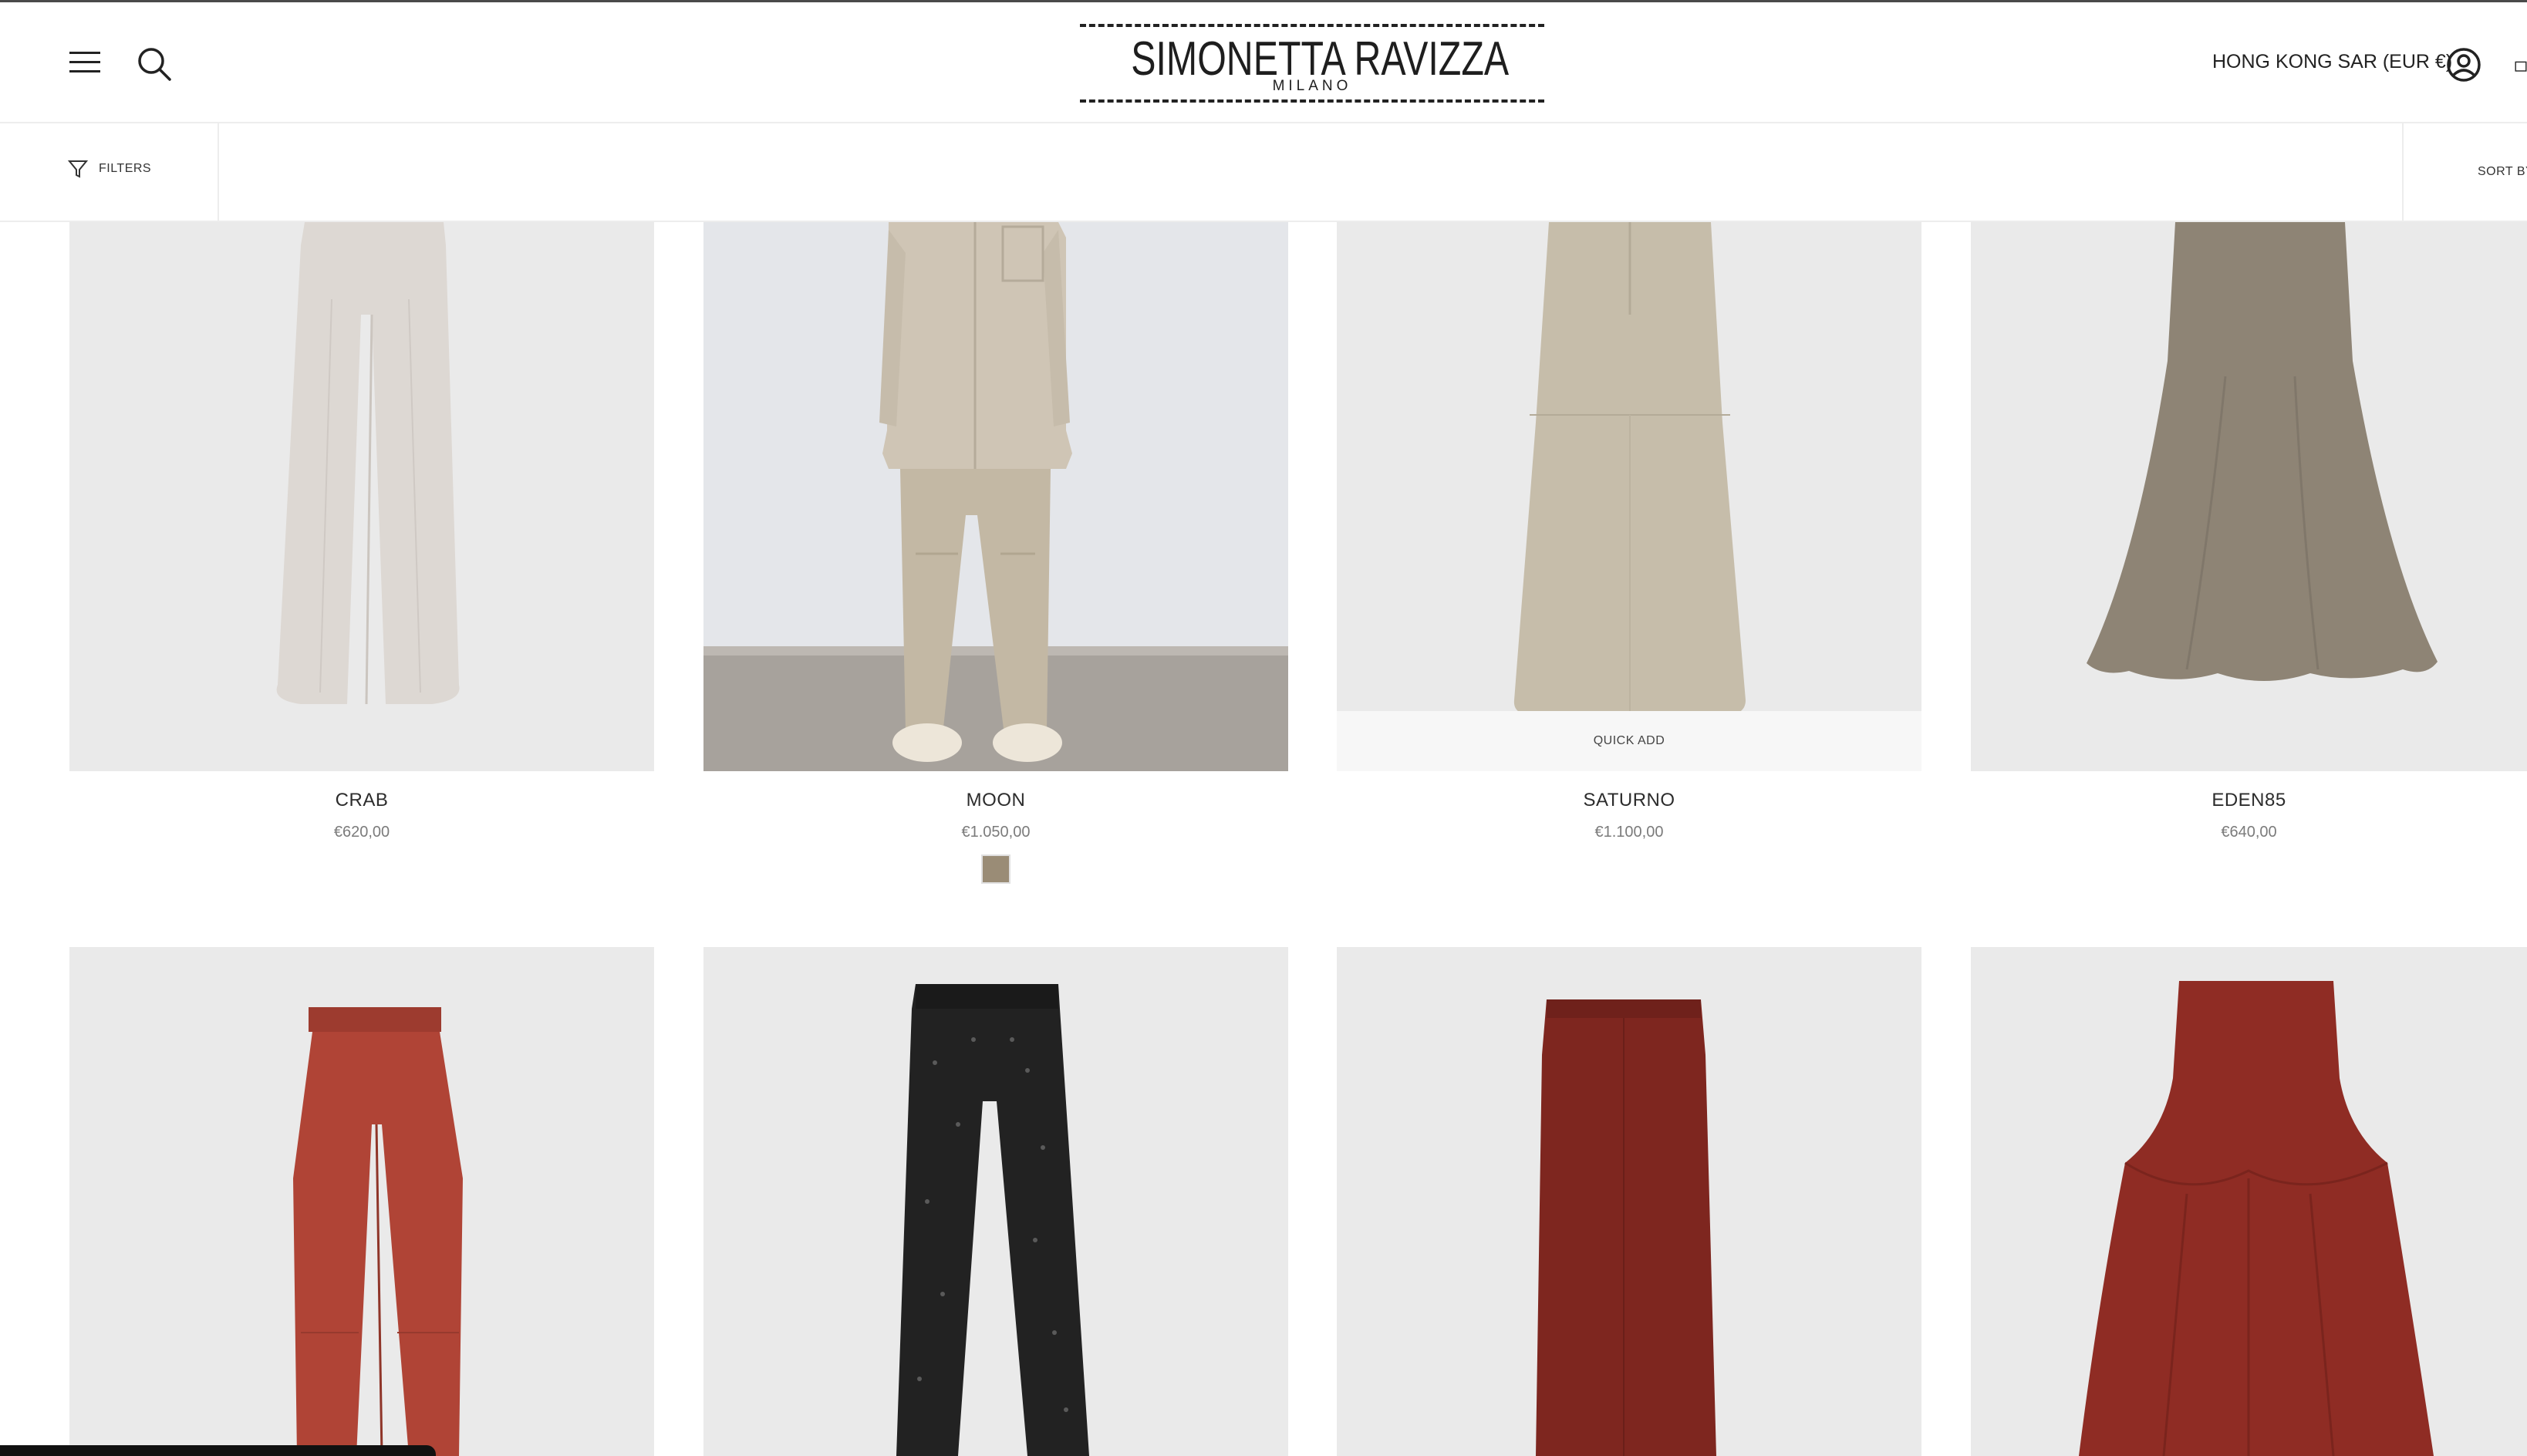 This screenshot has height=1456, width=2527. Describe the element at coordinates (1629, 741) in the screenshot. I see `quick-add-button: QUICK ADD` at that location.